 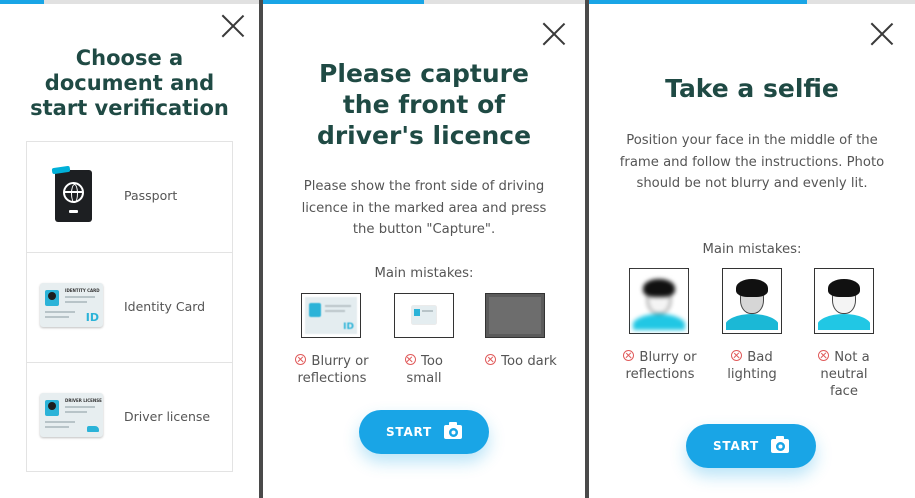 I want to click on mistake-label: Not a neutral face, so click(x=844, y=374).